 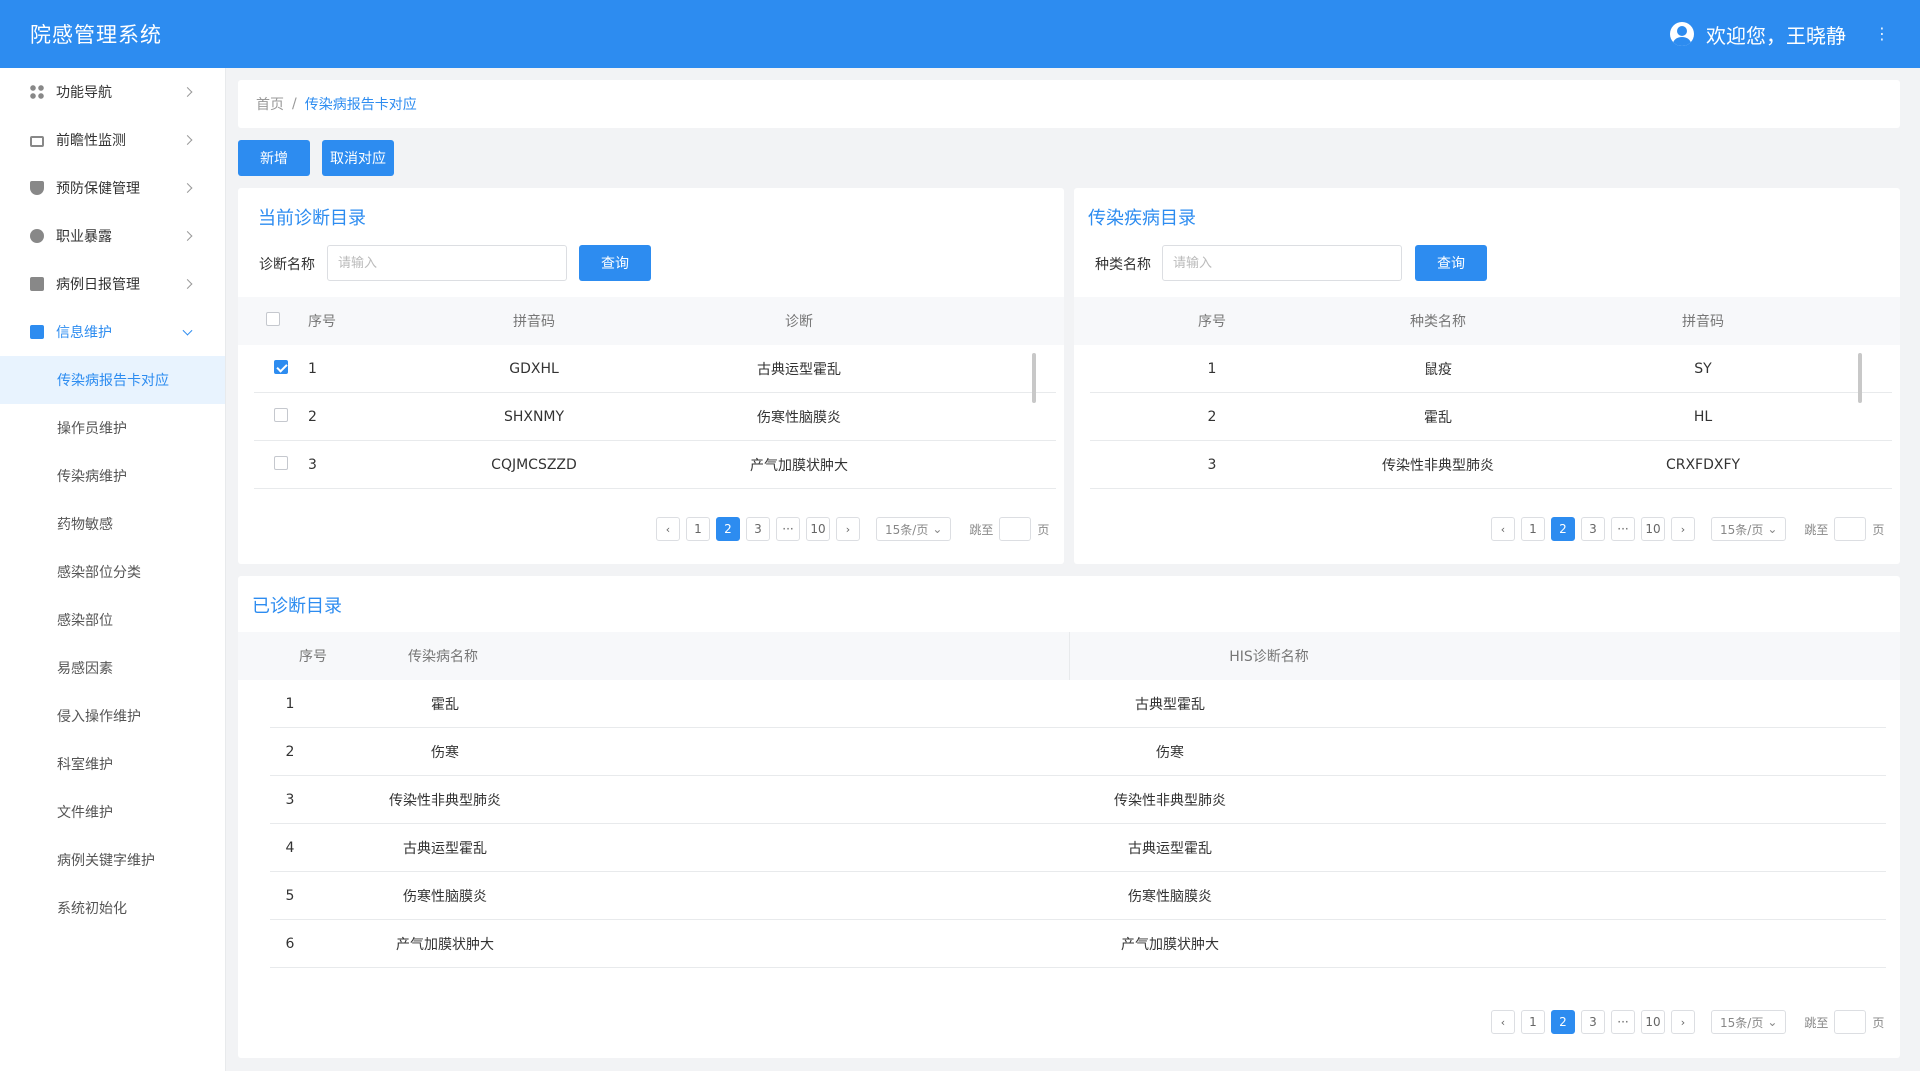 What do you see at coordinates (290, 847) in the screenshot?
I see `row-no: 4` at bounding box center [290, 847].